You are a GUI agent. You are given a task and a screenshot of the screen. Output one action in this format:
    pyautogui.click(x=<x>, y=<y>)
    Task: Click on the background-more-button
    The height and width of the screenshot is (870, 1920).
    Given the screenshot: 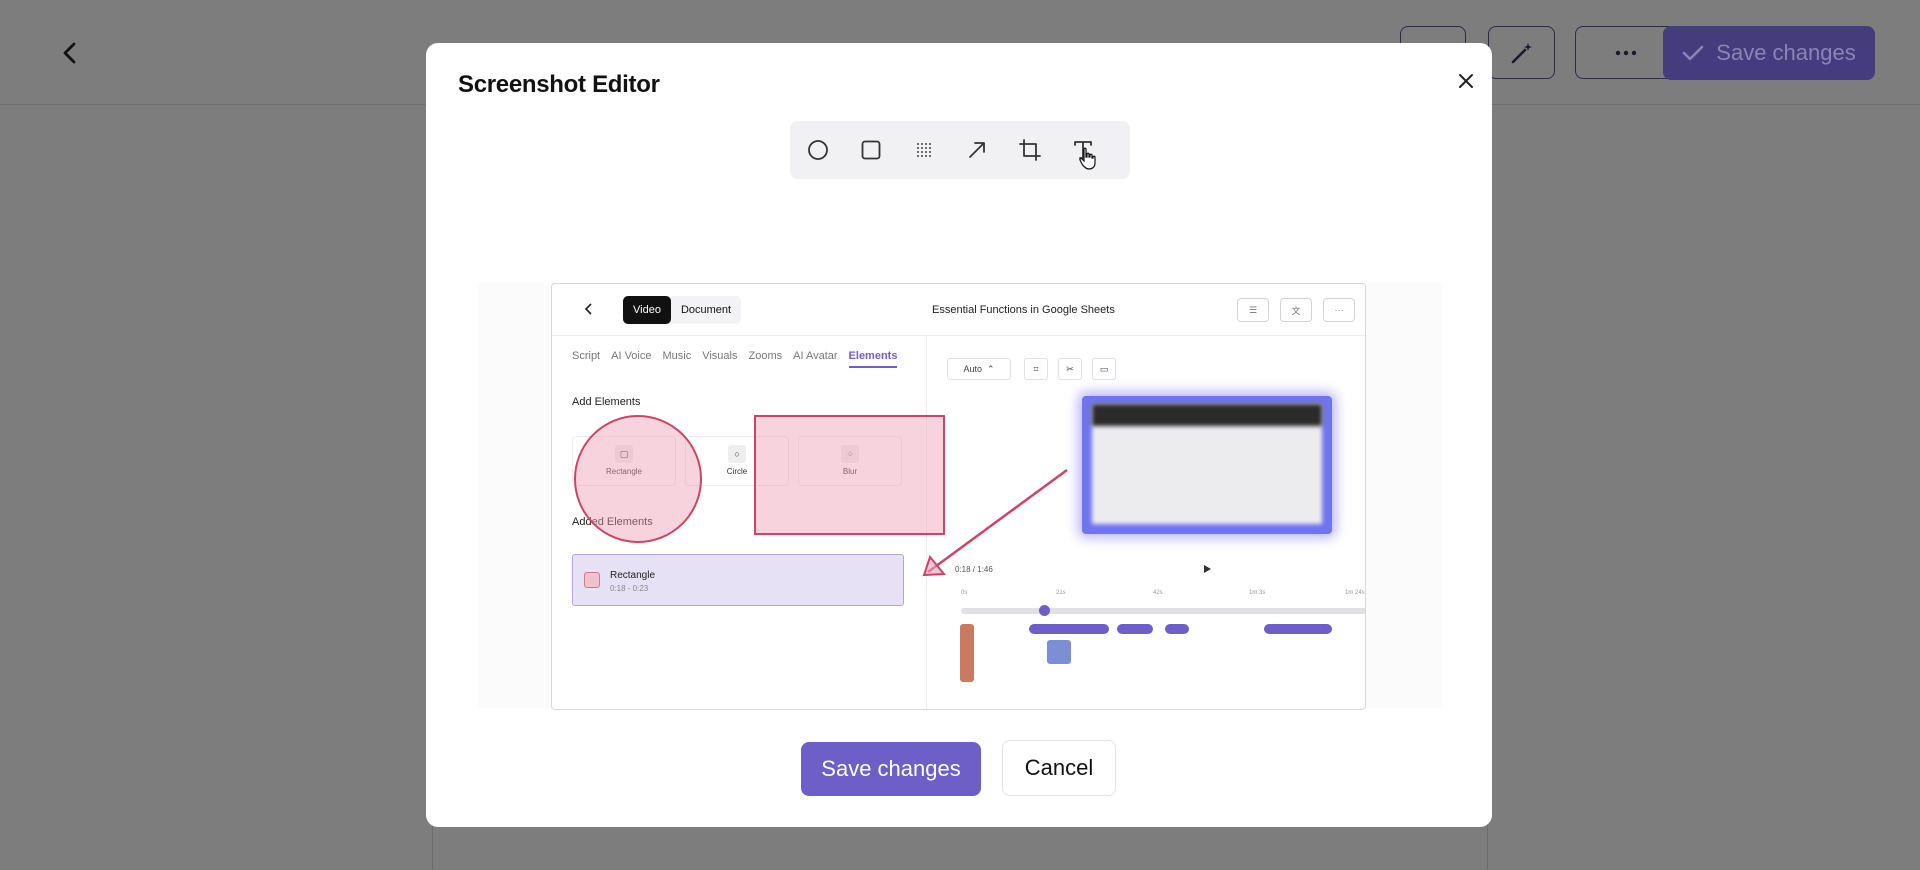 What is the action you would take?
    pyautogui.click(x=1625, y=52)
    